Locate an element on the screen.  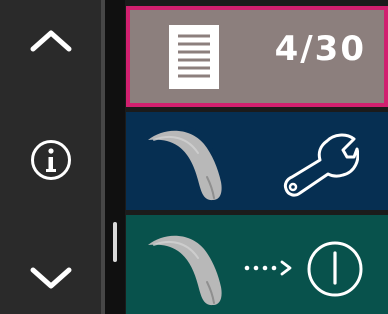
wrench-icon is located at coordinates (321, 165).